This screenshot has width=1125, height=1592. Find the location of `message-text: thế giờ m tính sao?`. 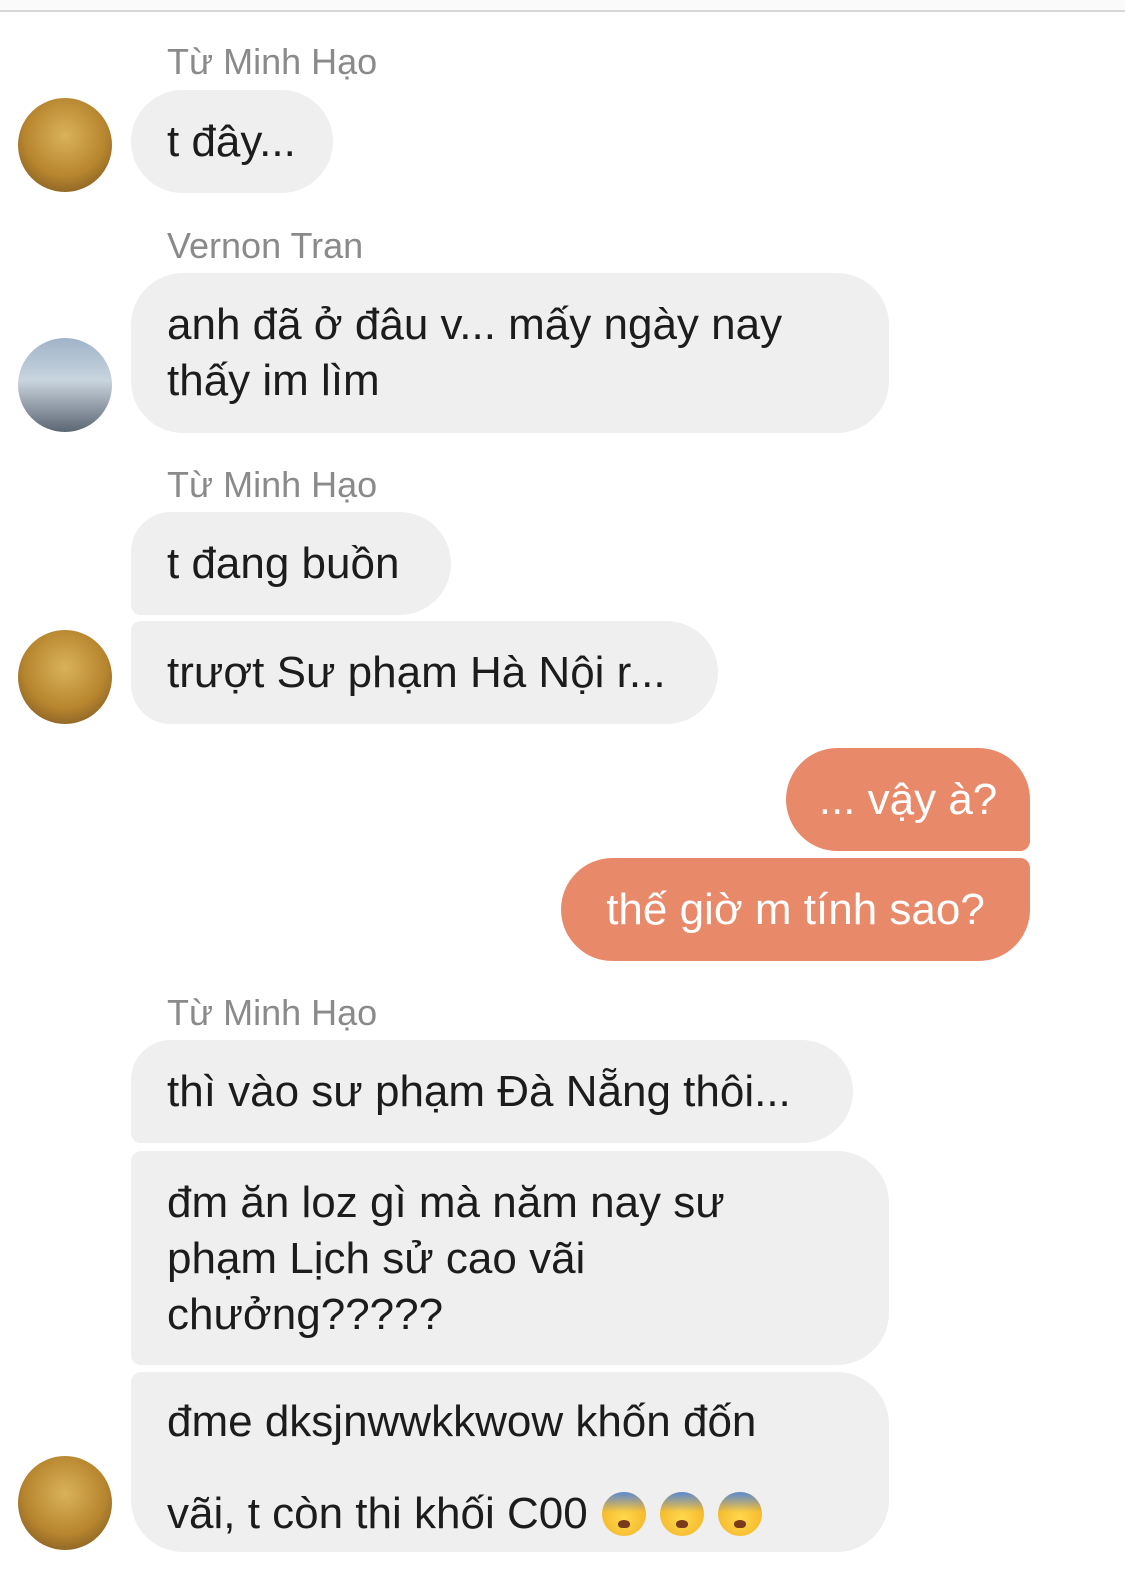

message-text: thế giờ m tính sao? is located at coordinates (795, 909).